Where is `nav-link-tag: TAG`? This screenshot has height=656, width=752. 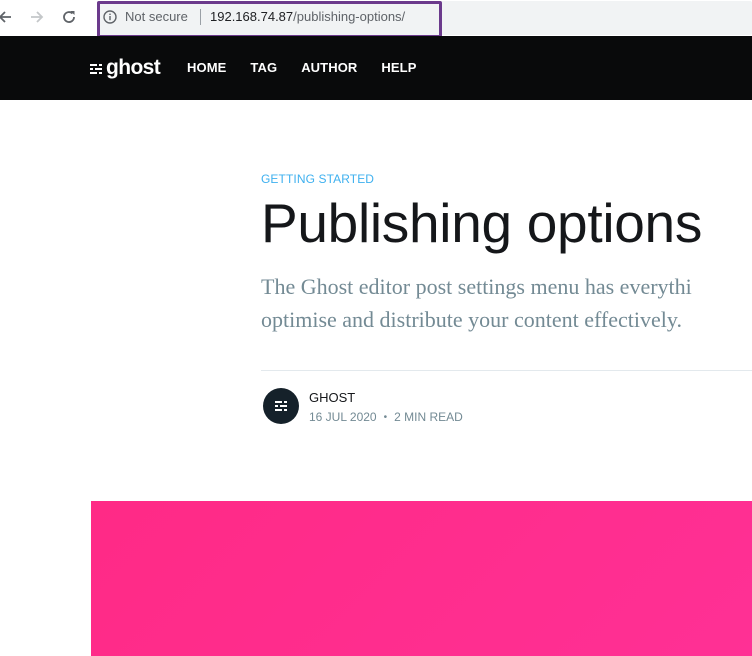
nav-link-tag: TAG is located at coordinates (263, 68).